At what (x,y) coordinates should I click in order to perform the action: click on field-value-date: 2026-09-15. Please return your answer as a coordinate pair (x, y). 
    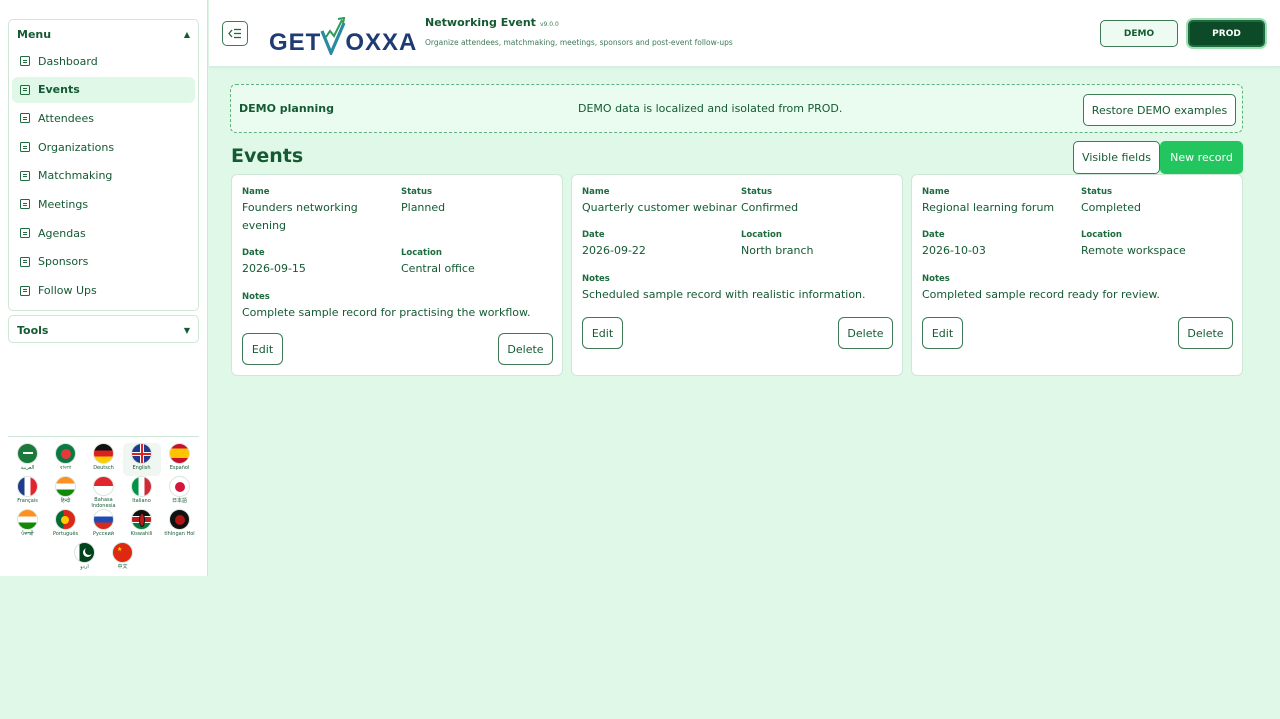
    Looking at the image, I should click on (274, 268).